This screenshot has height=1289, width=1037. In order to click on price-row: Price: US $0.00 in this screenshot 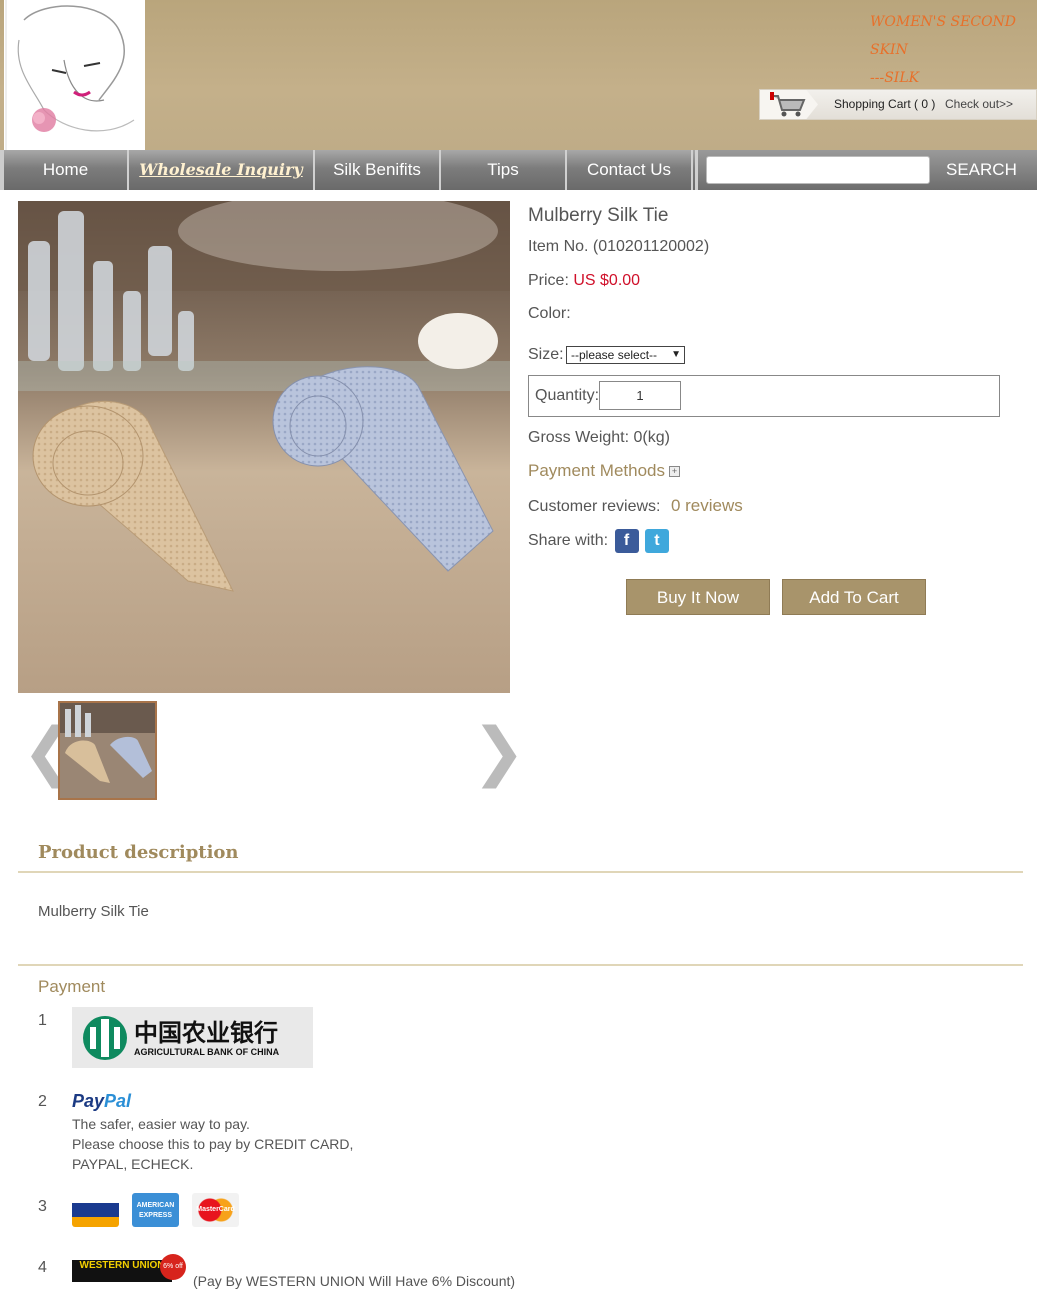, I will do `click(584, 281)`.